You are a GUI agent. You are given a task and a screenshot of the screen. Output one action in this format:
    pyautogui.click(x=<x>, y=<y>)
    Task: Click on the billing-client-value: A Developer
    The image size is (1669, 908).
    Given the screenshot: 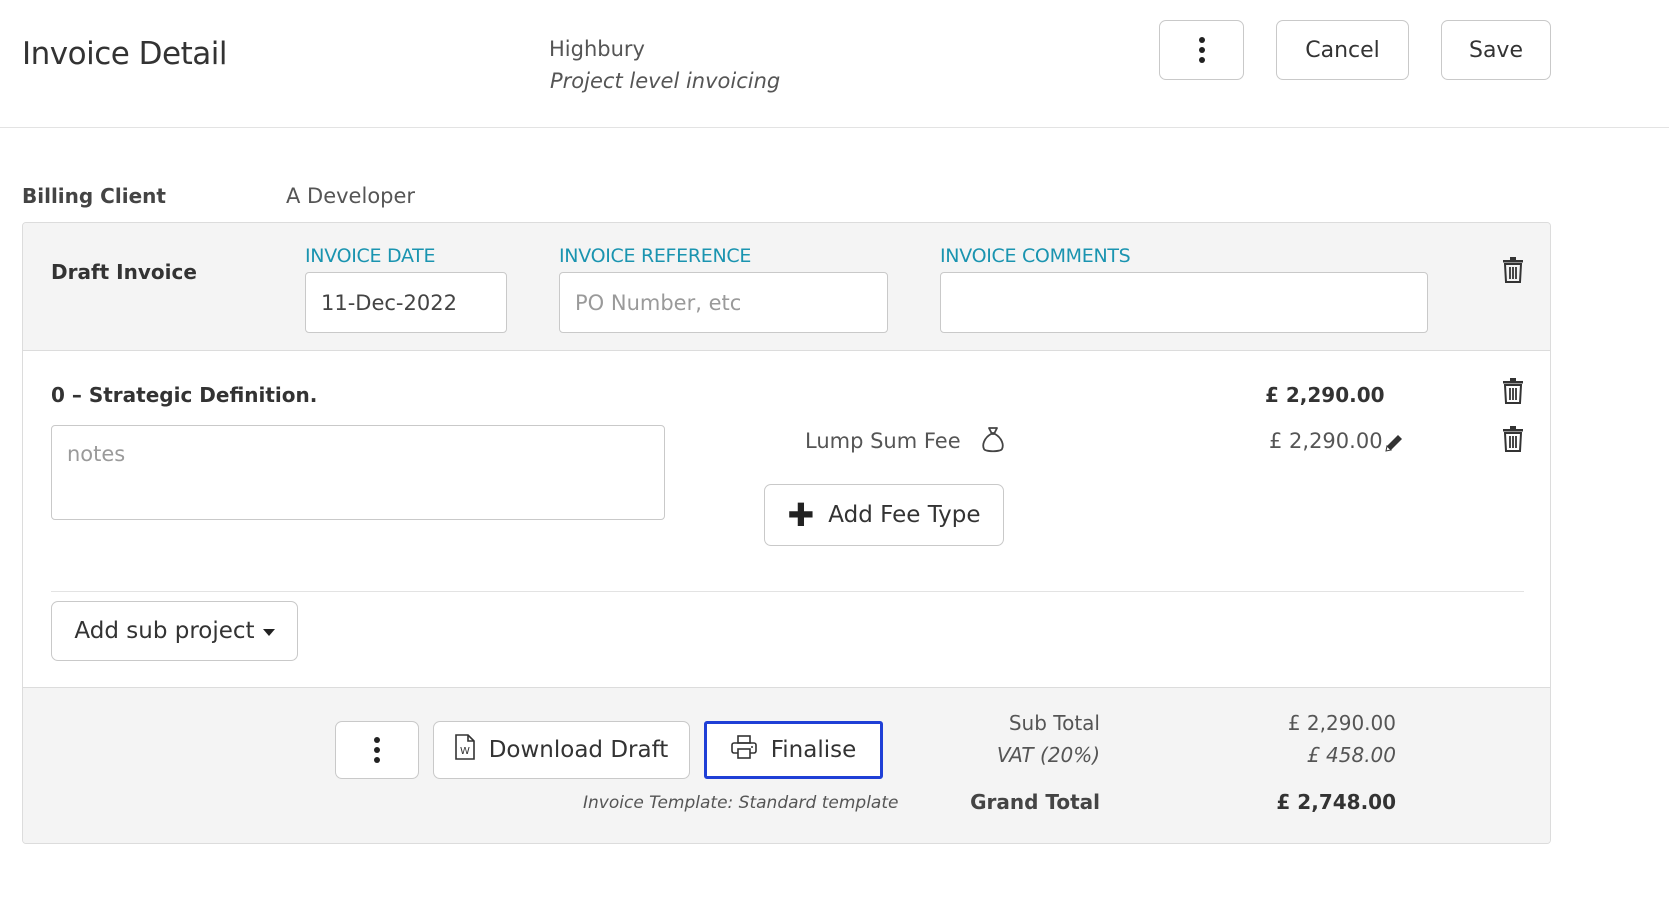 What is the action you would take?
    pyautogui.click(x=351, y=196)
    